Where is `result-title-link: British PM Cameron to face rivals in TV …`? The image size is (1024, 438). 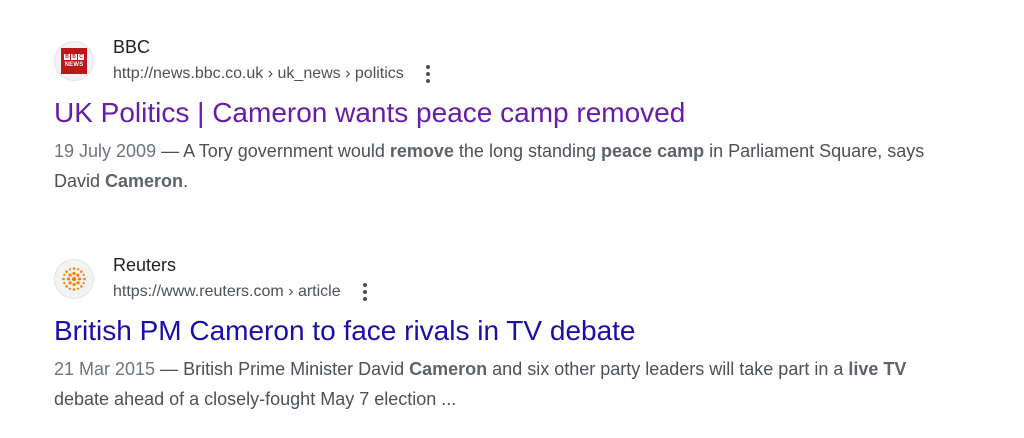
result-title-link: British PM Cameron to face rivals in TV … is located at coordinates (504, 331).